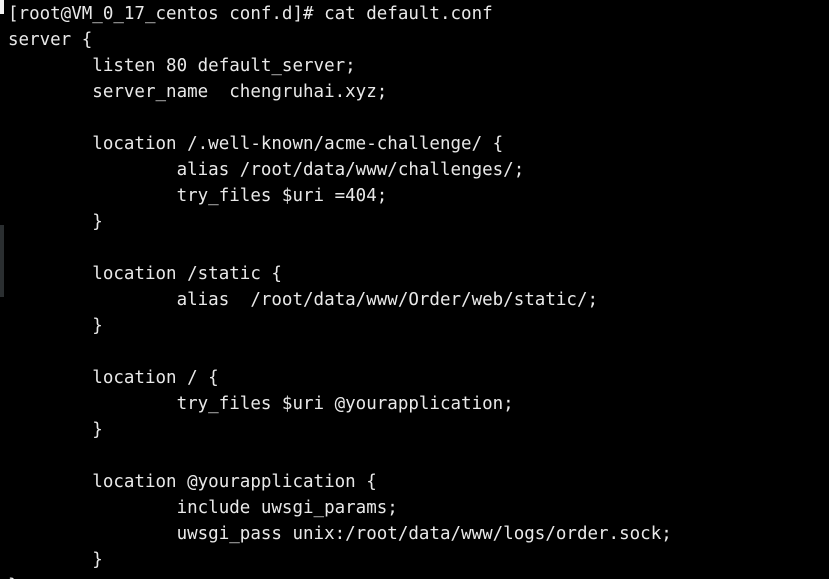 Image resolution: width=829 pixels, height=579 pixels. I want to click on terminal-line: listen 80 default_server;, so click(182, 66).